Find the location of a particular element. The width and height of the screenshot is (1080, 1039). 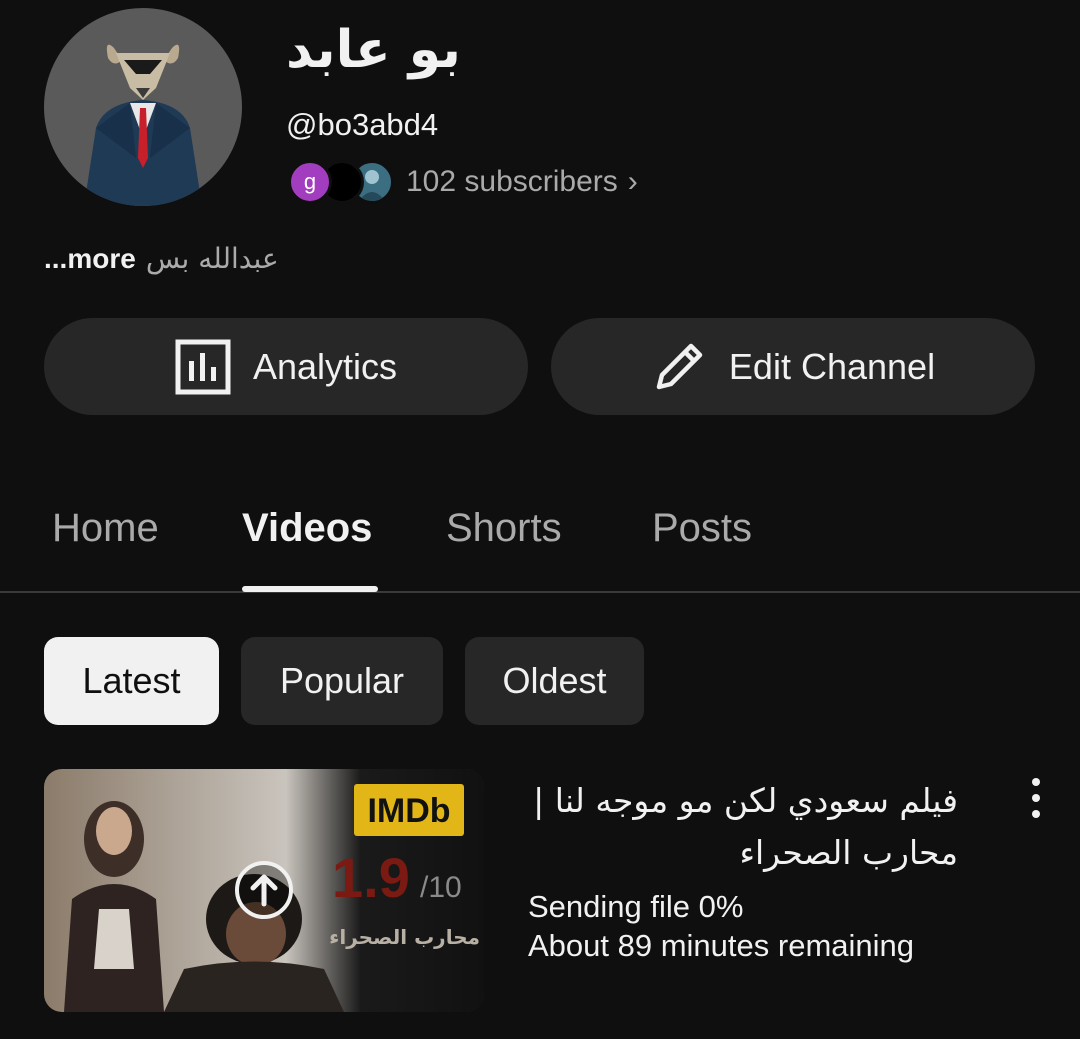

more-link: ...more is located at coordinates (90, 259).